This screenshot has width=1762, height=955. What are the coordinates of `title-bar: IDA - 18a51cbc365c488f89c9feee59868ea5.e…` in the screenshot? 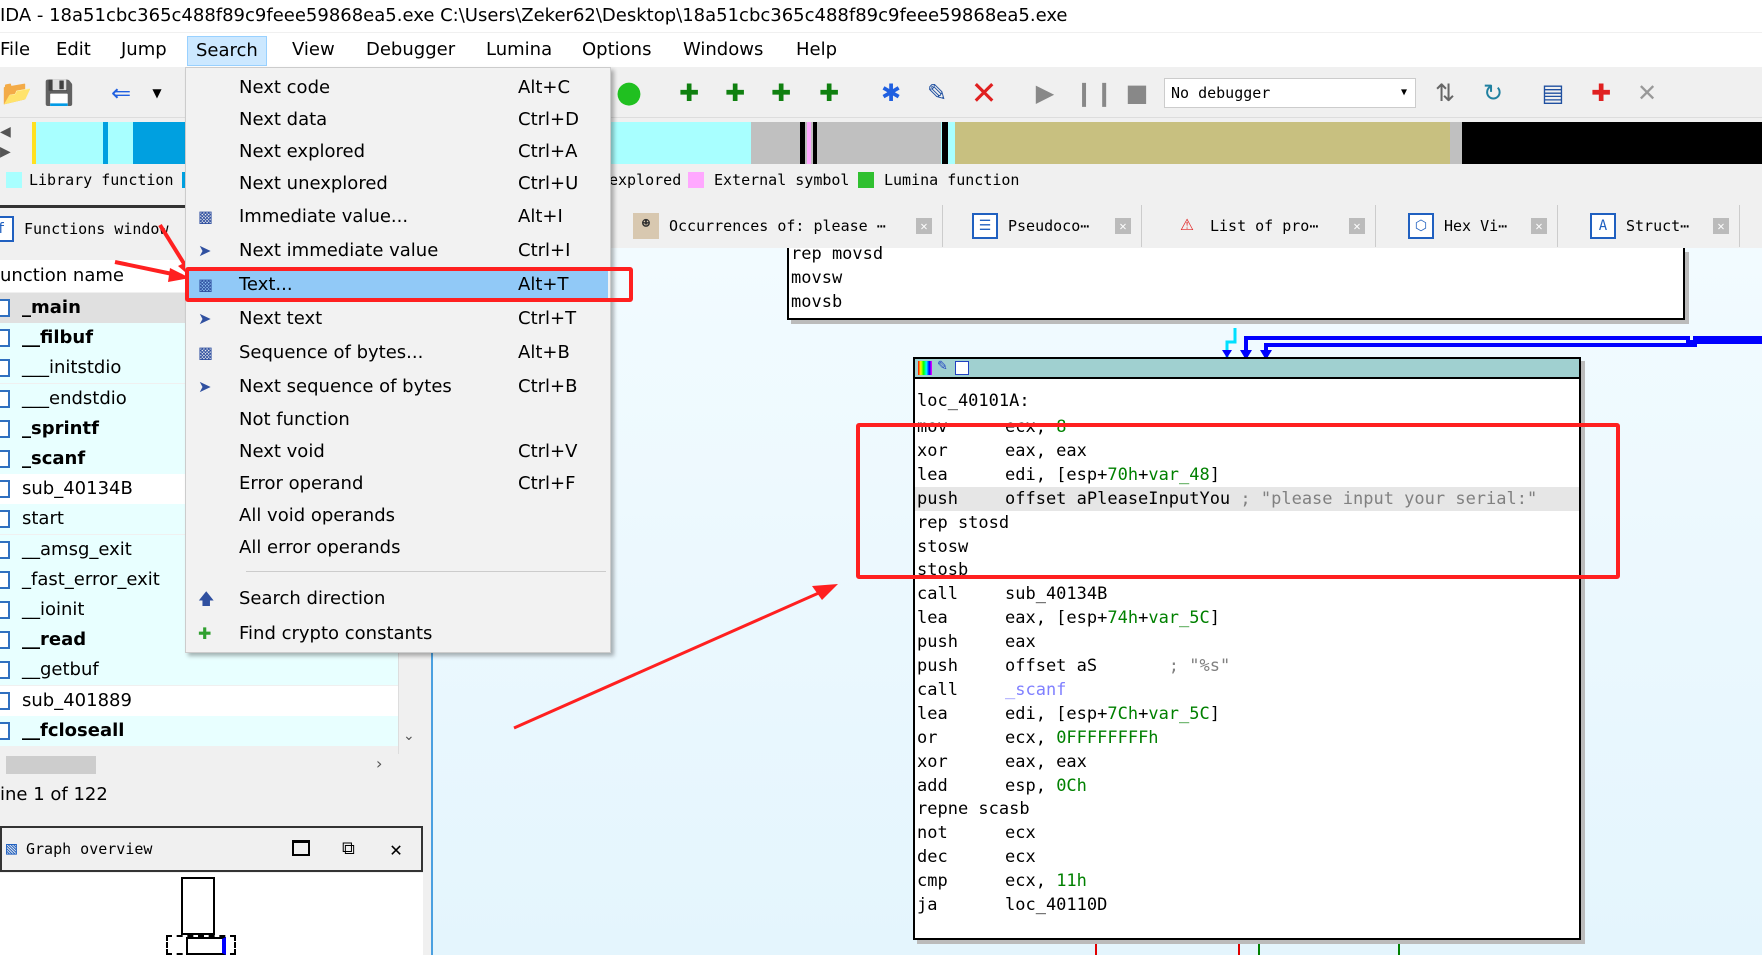 It's located at (881, 16).